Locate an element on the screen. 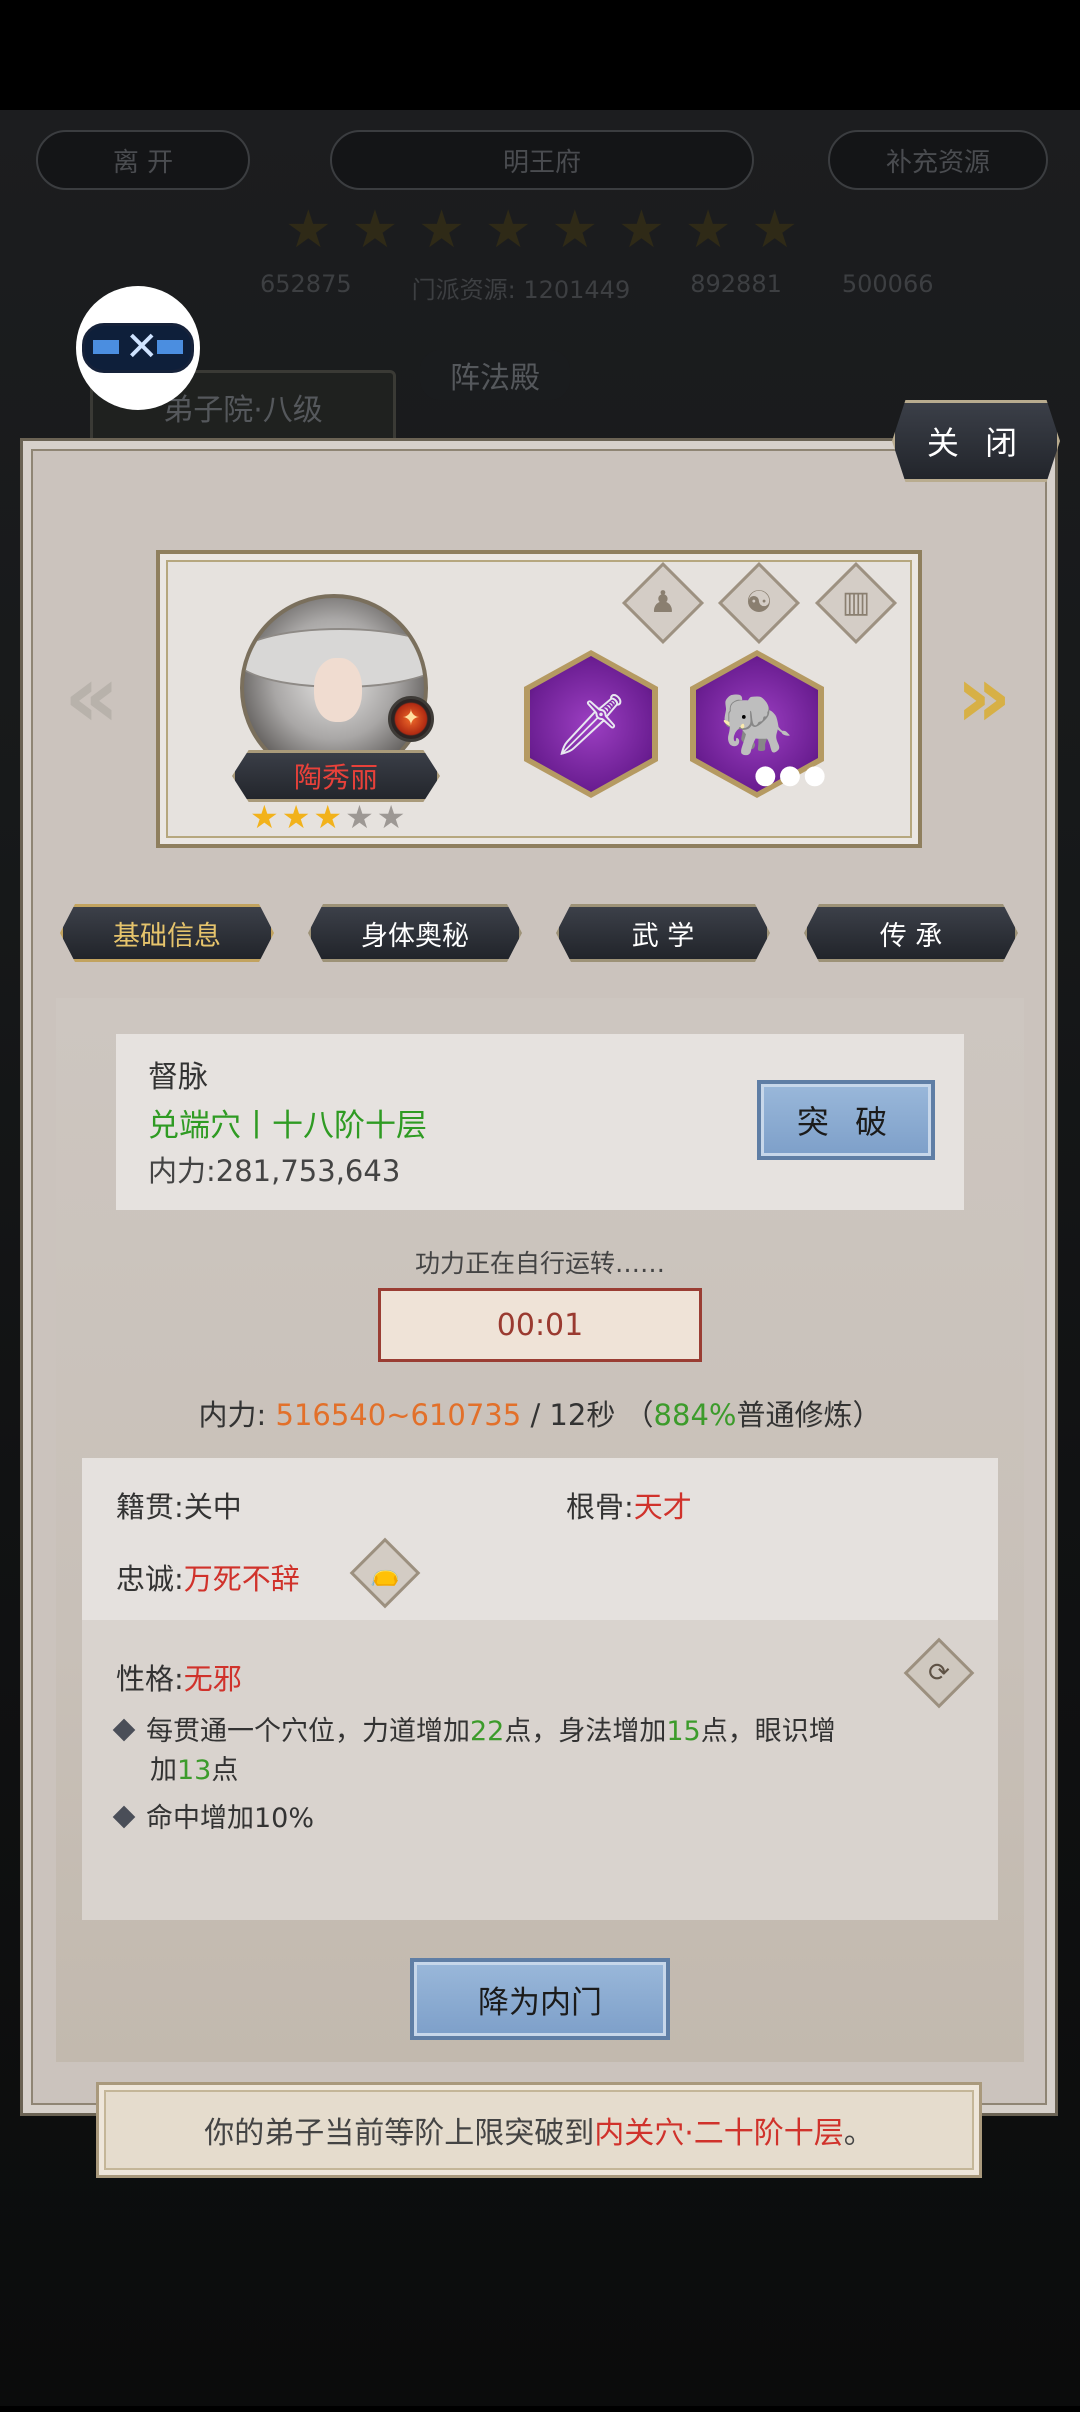 Image resolution: width=1080 pixels, height=2412 pixels. bottom-bar is located at coordinates (540, 2409).